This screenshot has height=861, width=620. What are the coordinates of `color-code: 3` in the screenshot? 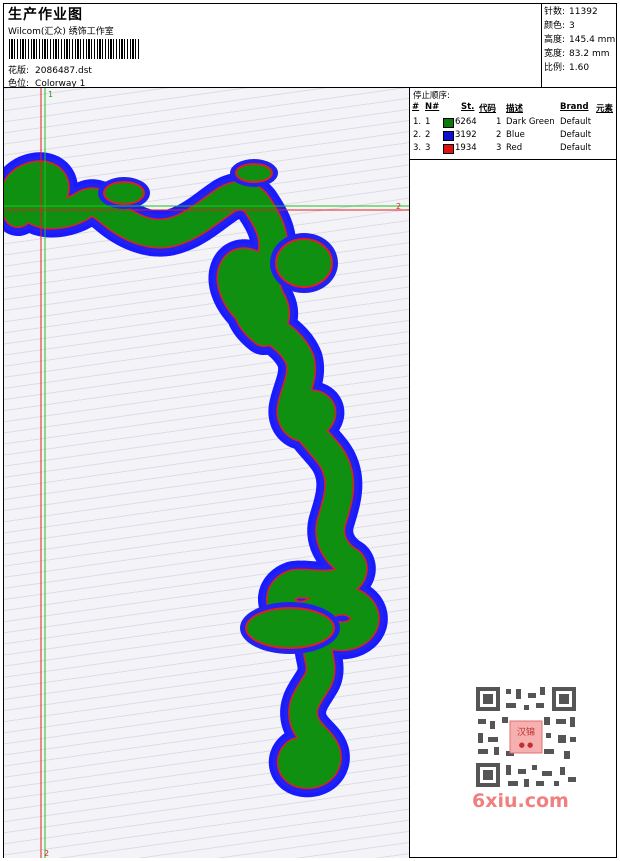 It's located at (499, 148).